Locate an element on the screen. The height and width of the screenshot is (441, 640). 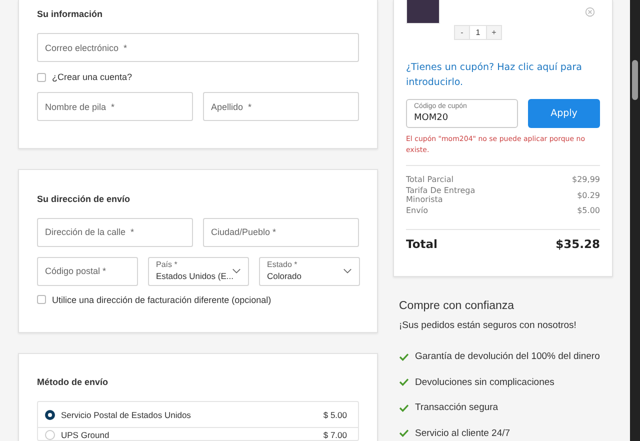
option-label: Servicio Postal de Estados Unidos is located at coordinates (126, 415).